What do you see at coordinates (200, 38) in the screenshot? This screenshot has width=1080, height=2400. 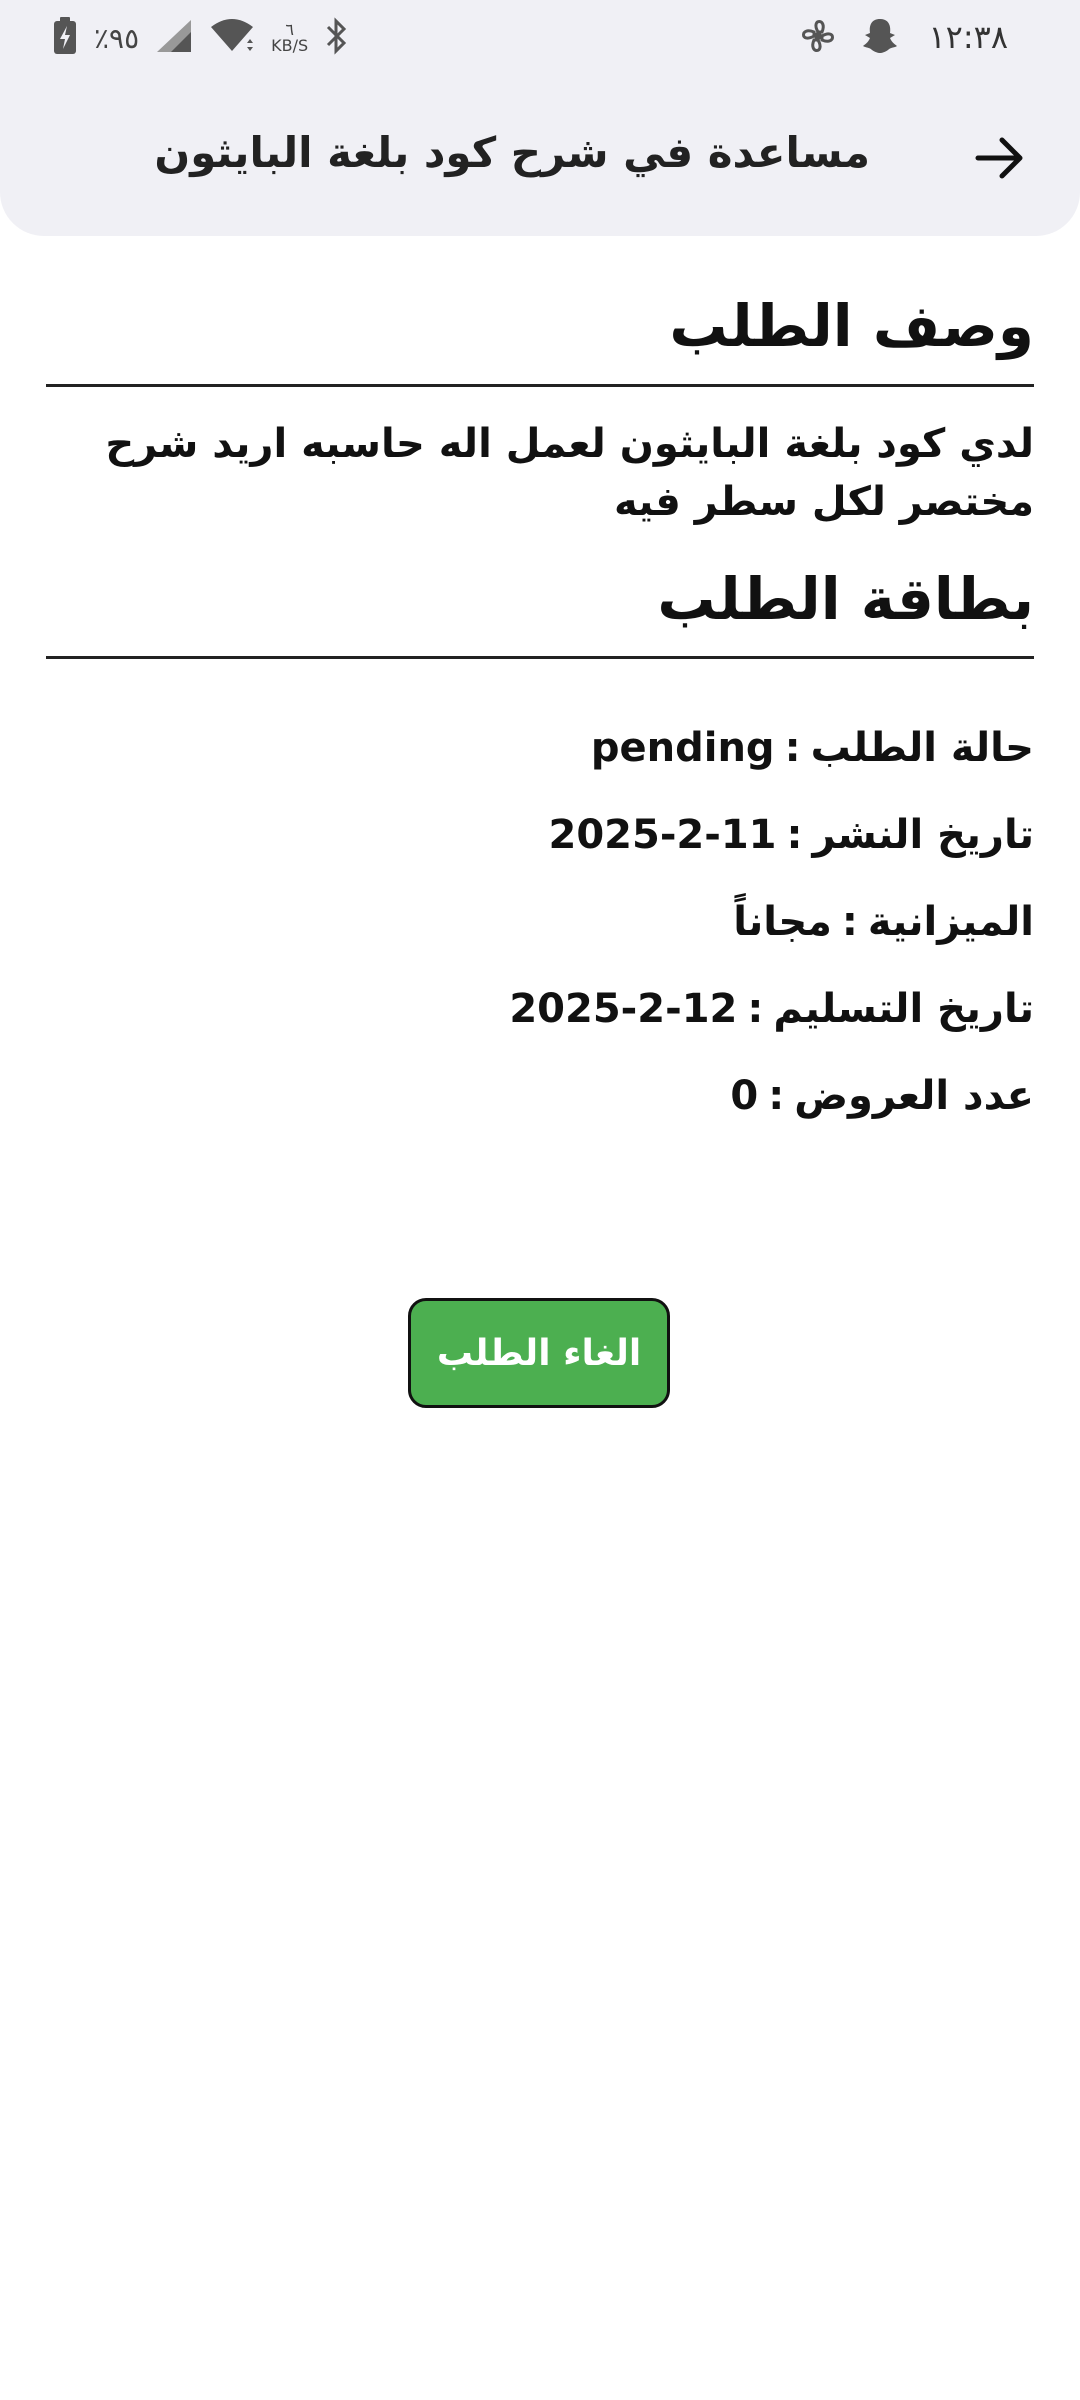 I see `status-left-icons: ٪٩٥ ٦ KB/S` at bounding box center [200, 38].